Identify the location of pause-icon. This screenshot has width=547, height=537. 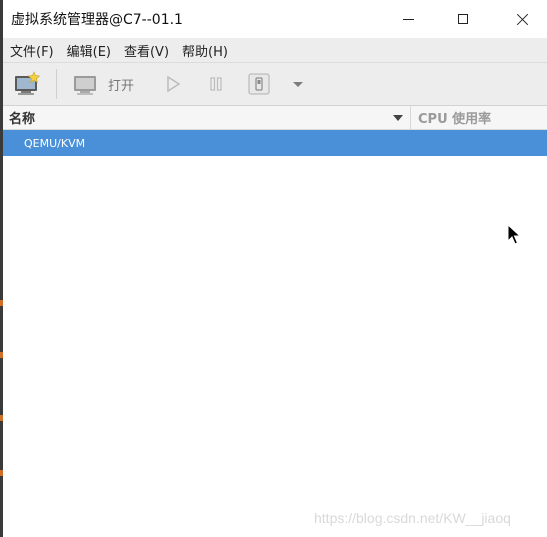
(216, 84).